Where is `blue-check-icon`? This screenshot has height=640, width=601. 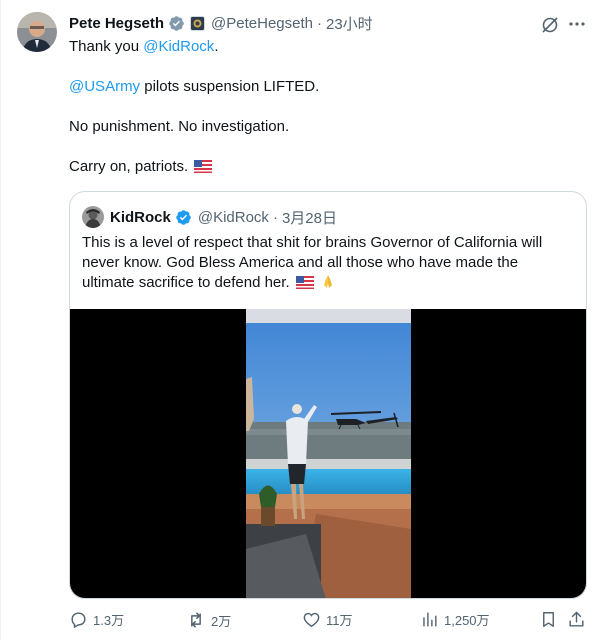
blue-check-icon is located at coordinates (183, 217).